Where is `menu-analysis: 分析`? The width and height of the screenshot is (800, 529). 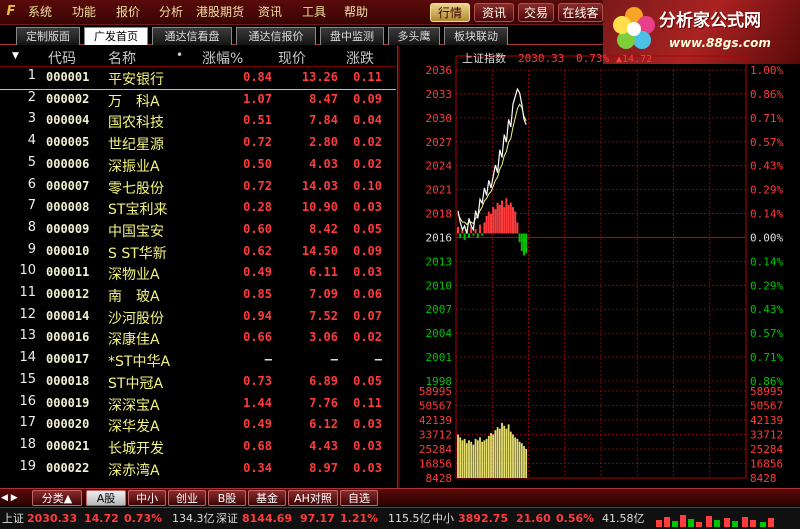 menu-analysis: 分析 is located at coordinates (171, 12).